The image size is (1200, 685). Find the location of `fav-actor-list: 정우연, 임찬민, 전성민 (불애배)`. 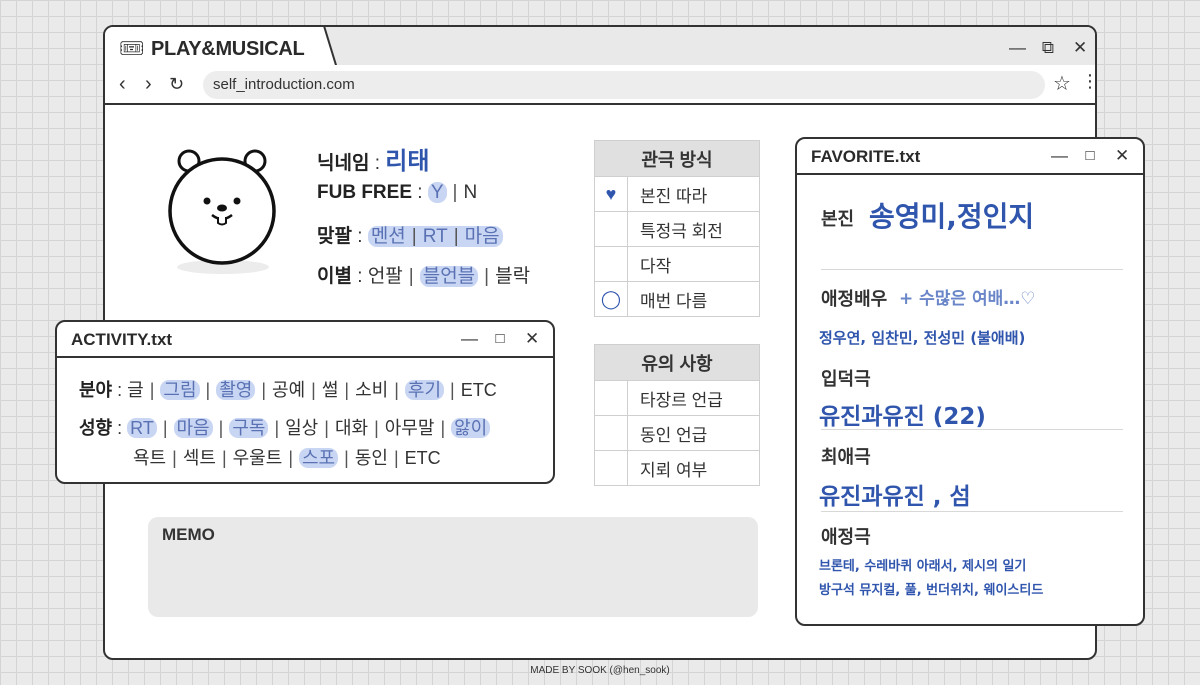

fav-actor-list: 정우연, 임찬민, 전성민 (불애배) is located at coordinates (922, 338).